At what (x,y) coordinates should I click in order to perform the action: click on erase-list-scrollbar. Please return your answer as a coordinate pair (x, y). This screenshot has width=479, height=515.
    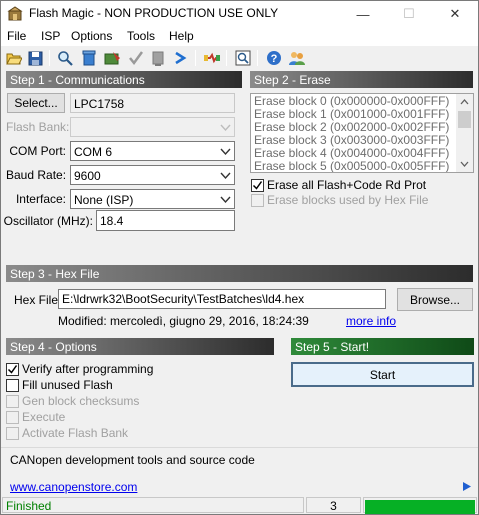
    Looking at the image, I should click on (464, 133).